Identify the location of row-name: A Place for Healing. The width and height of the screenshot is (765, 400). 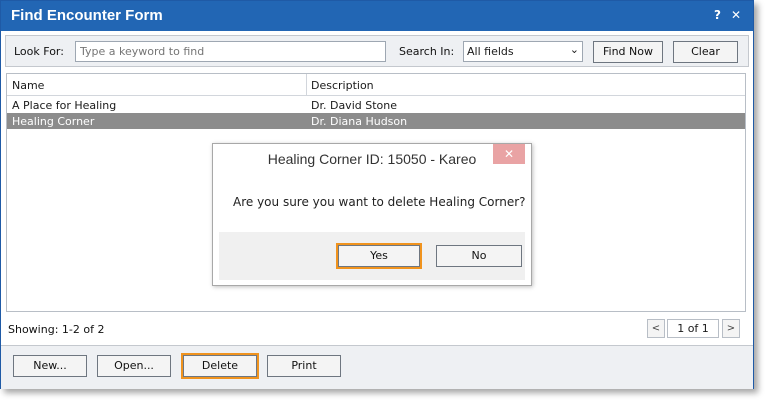
(64, 105).